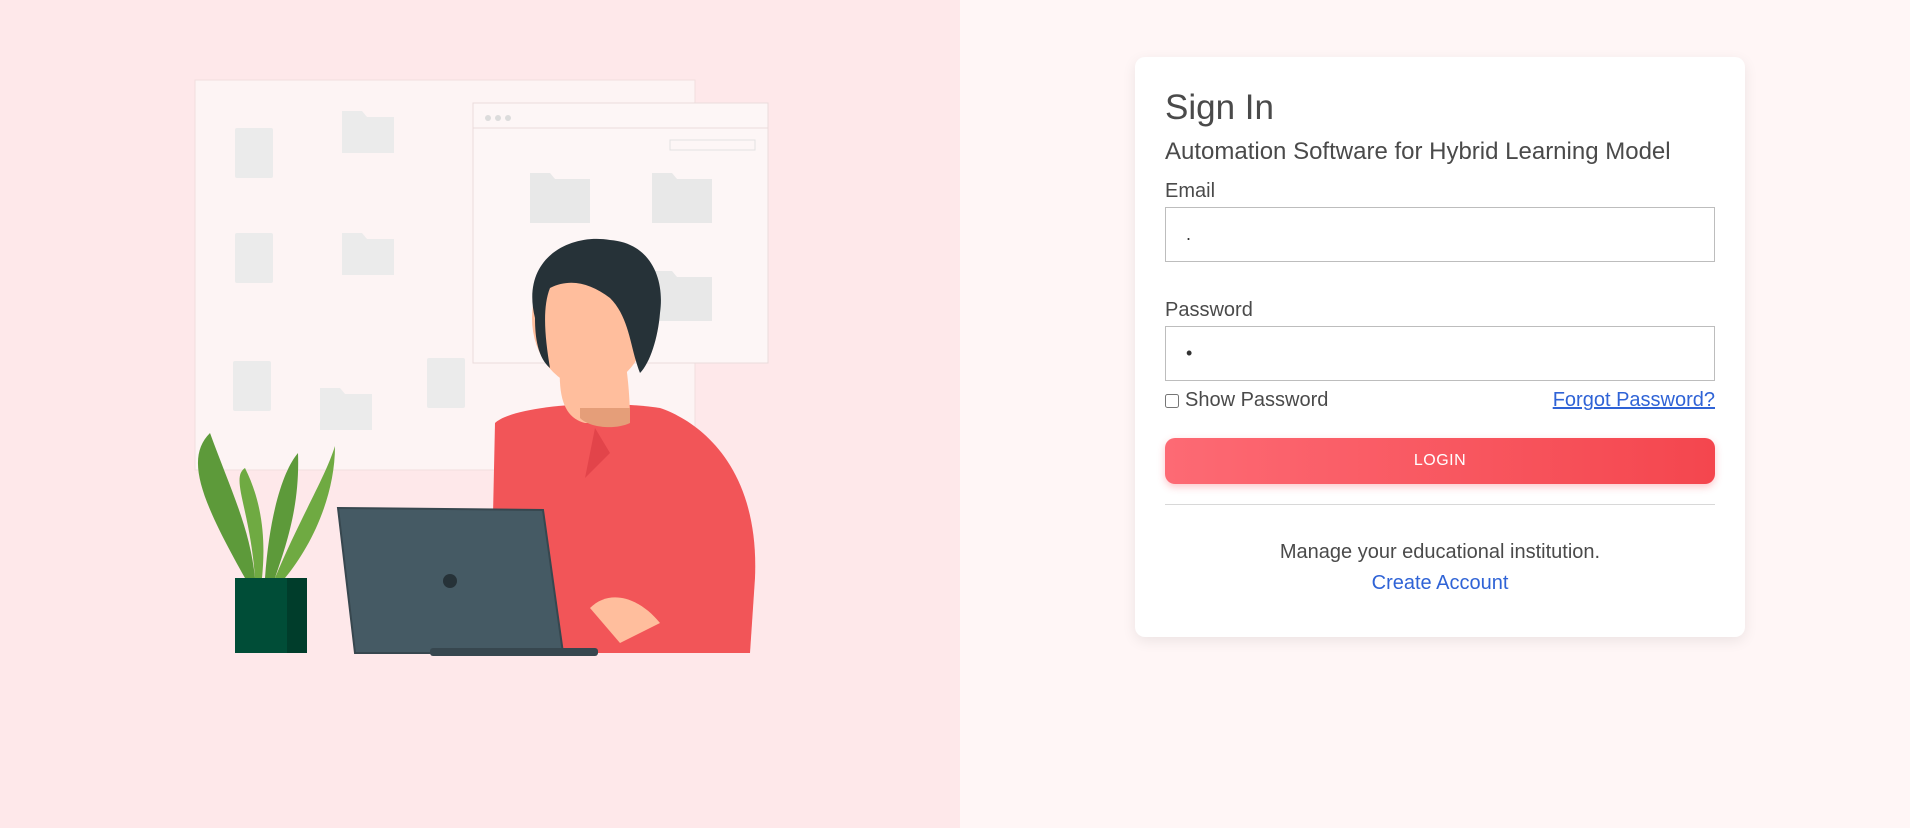 The width and height of the screenshot is (1910, 828). What do you see at coordinates (1172, 400) in the screenshot?
I see `show-password-checkbox` at bounding box center [1172, 400].